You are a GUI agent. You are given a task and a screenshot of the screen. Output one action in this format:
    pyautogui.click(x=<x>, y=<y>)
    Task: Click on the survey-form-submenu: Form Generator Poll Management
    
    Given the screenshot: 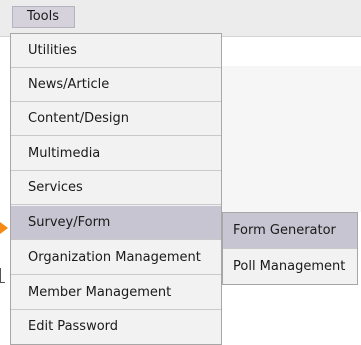 What is the action you would take?
    pyautogui.click(x=290, y=248)
    